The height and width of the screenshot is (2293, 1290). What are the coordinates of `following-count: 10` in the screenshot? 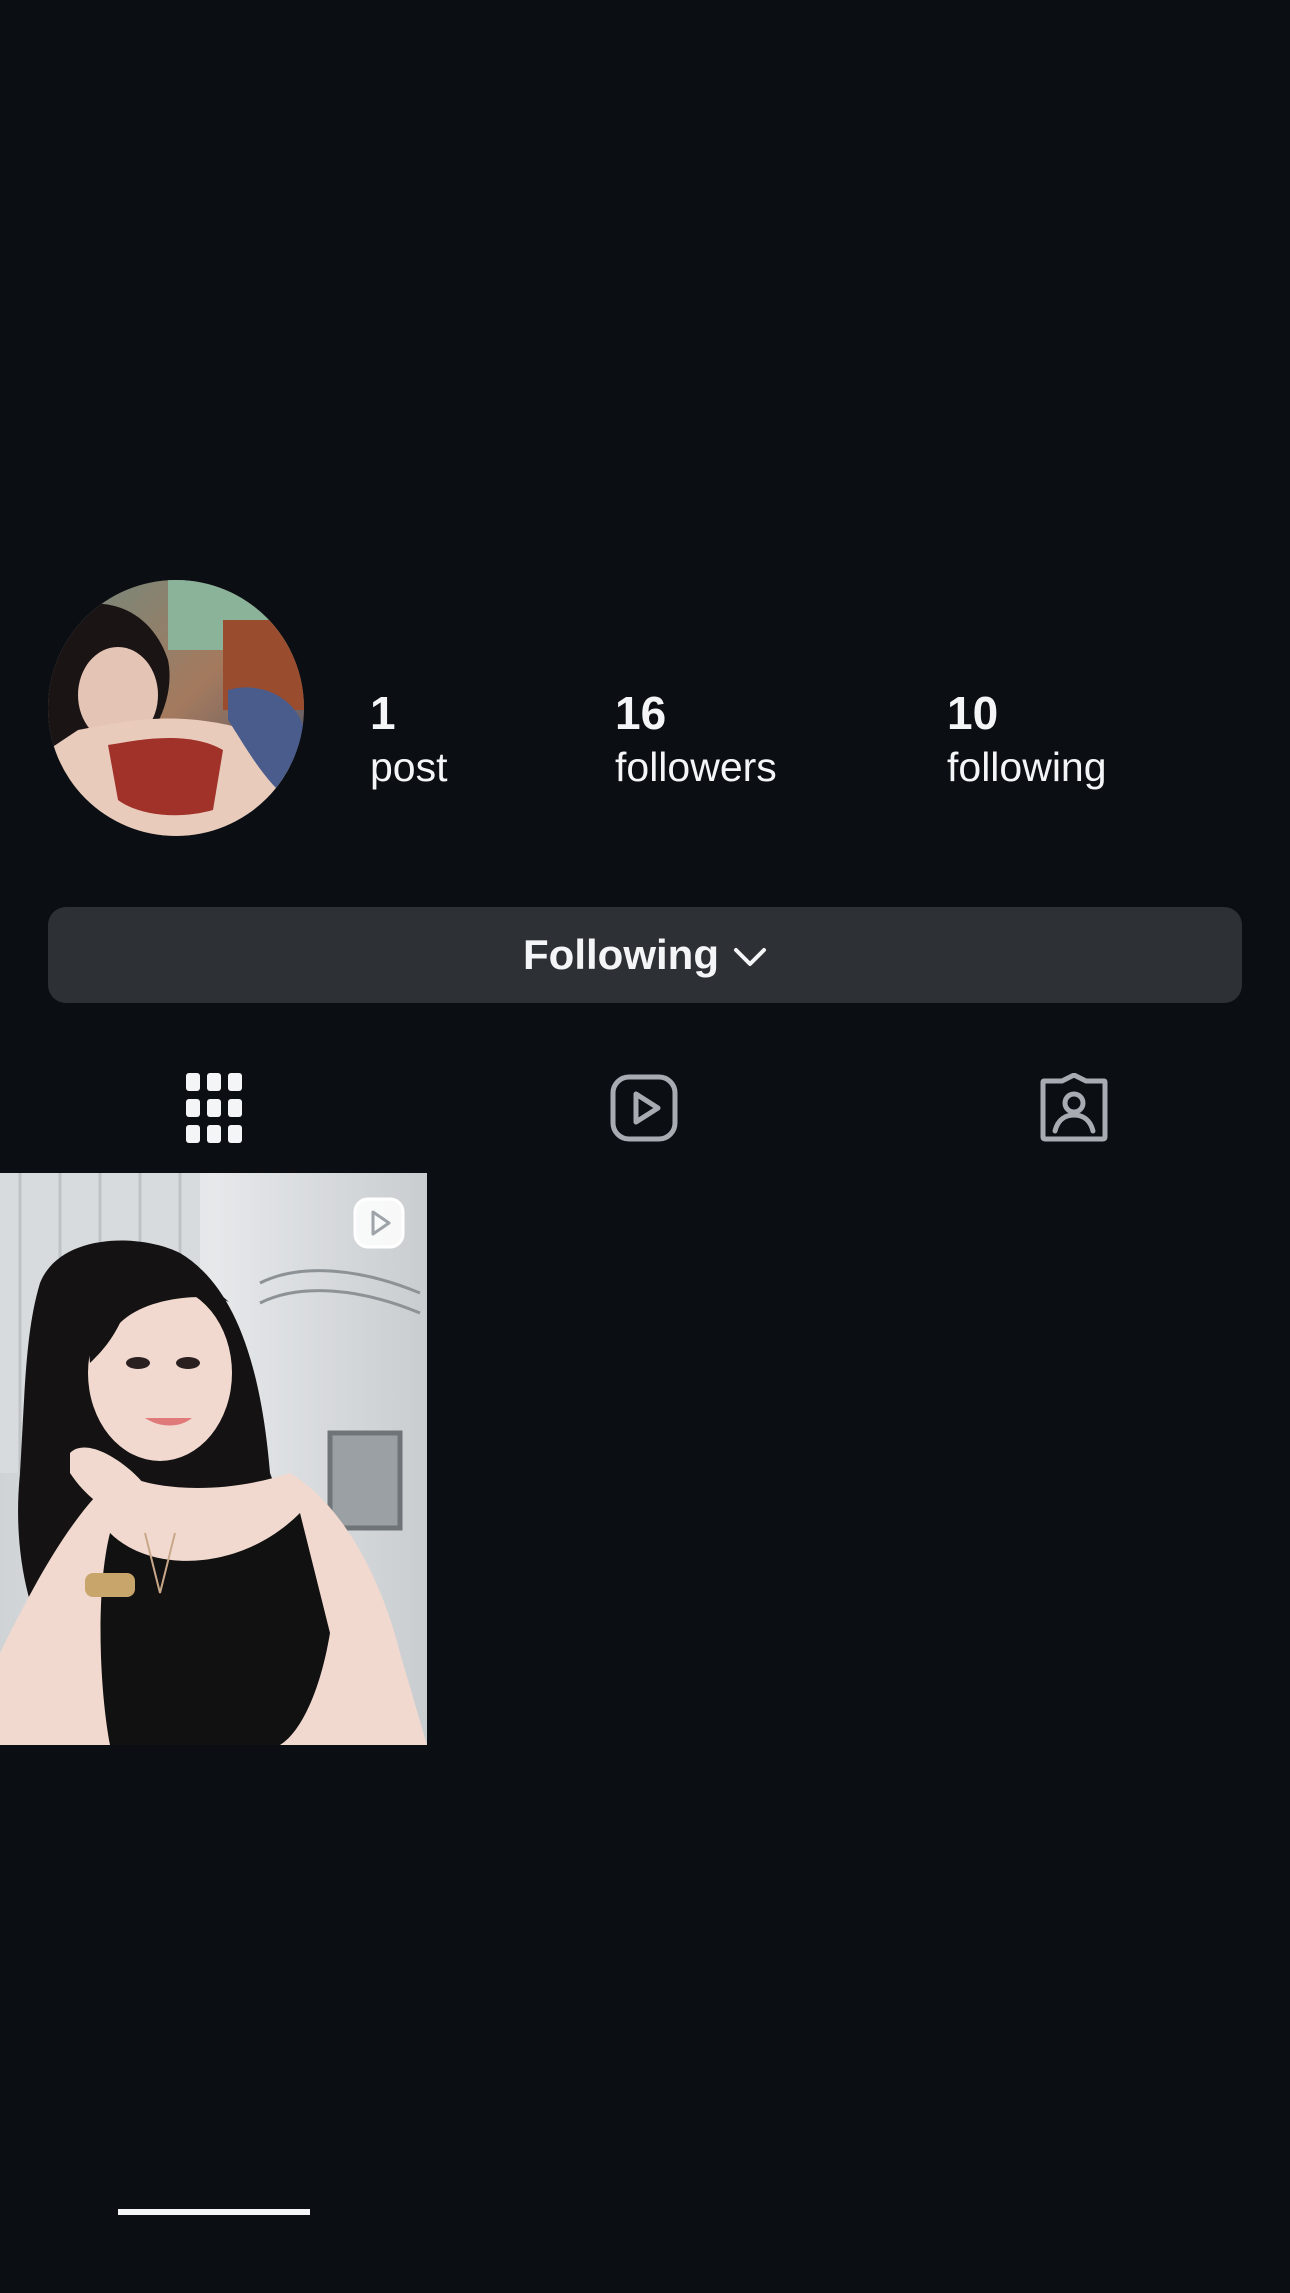 It's located at (973, 713).